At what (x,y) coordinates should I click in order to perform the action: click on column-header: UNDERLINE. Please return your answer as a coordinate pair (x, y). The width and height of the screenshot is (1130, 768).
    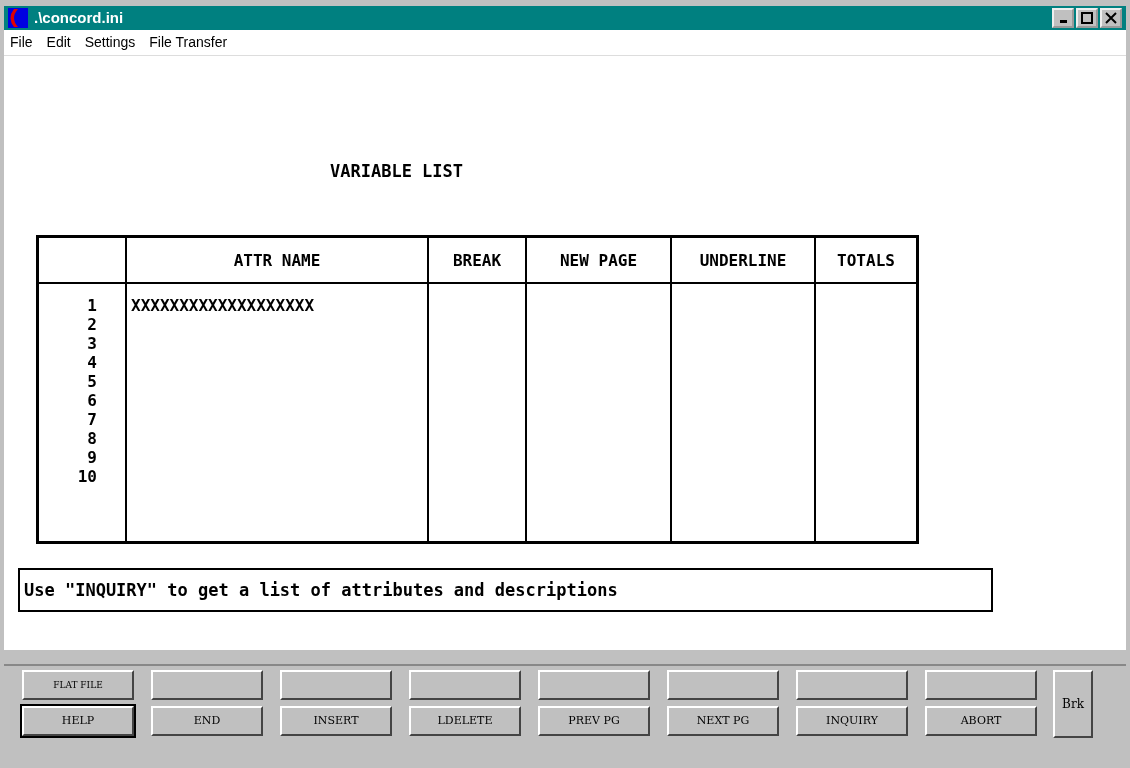
    Looking at the image, I should click on (743, 260).